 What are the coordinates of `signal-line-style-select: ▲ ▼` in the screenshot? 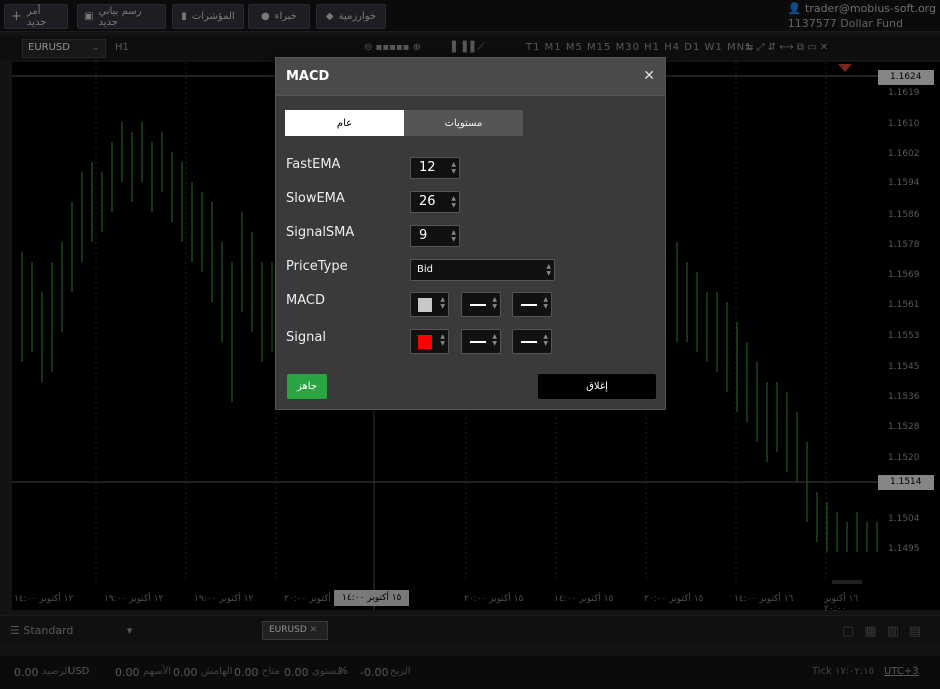 It's located at (481, 341).